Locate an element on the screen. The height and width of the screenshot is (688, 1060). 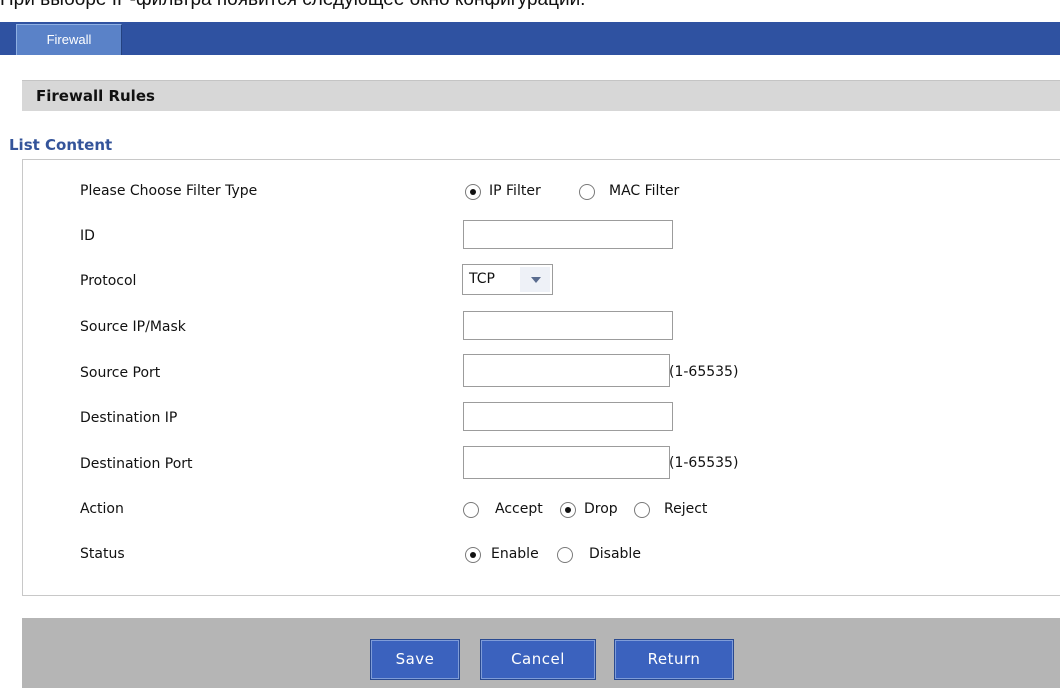
list-content-title: List Content is located at coordinates (61, 145).